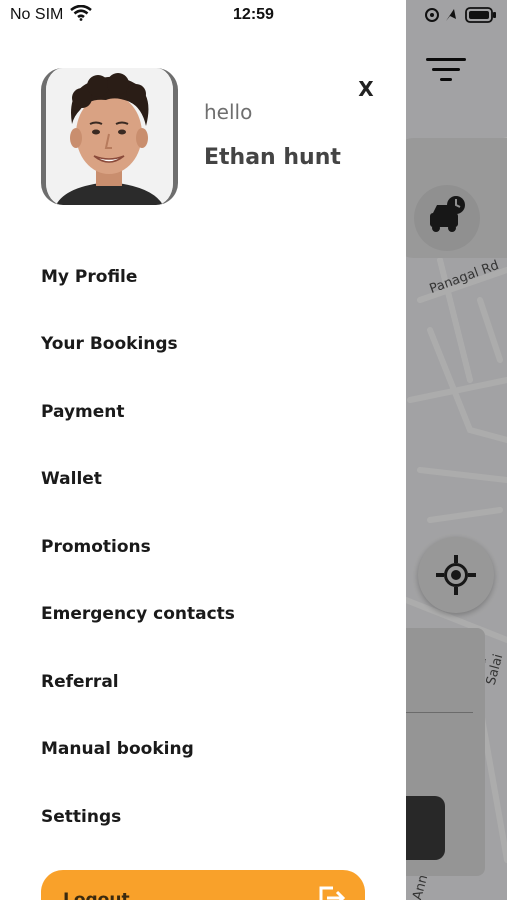 Image resolution: width=507 pixels, height=900 pixels. Describe the element at coordinates (366, 89) in the screenshot. I see `close-icon: X` at that location.